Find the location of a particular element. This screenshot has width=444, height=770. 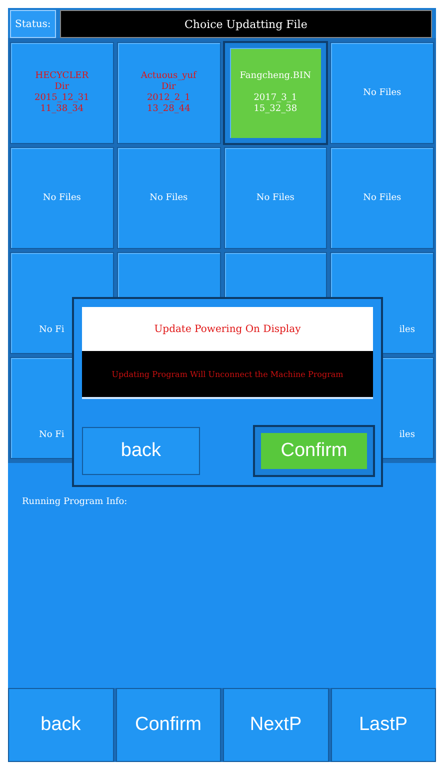

status-label: Status: is located at coordinates (33, 24).